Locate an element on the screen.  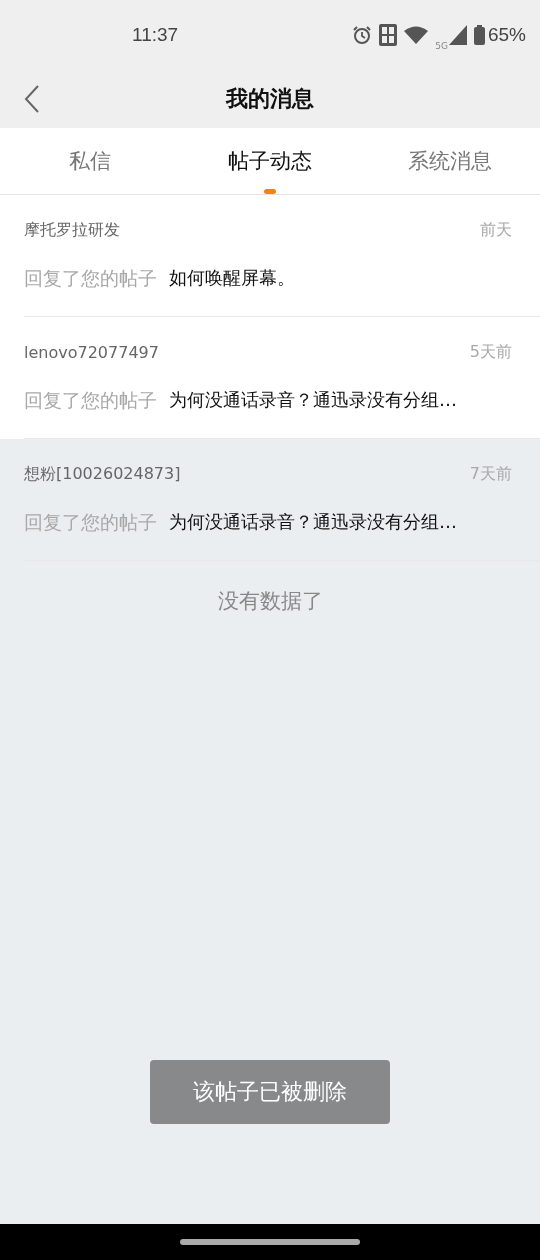
tab: 私信 is located at coordinates (90, 161).